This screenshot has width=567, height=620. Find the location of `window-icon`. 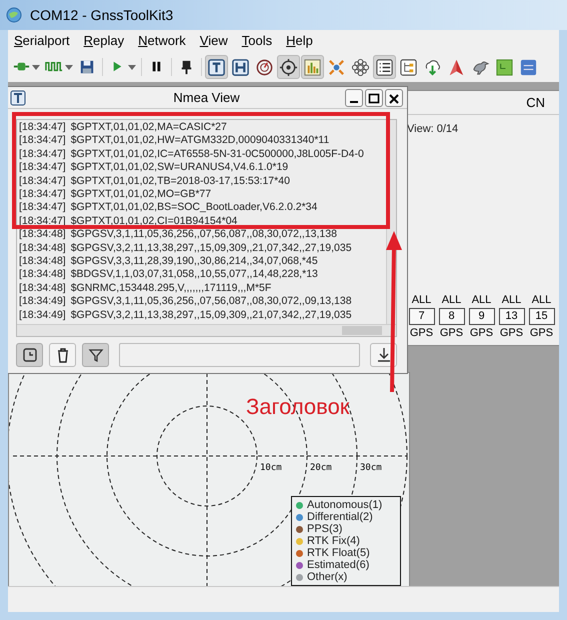

window-icon is located at coordinates (18, 98).